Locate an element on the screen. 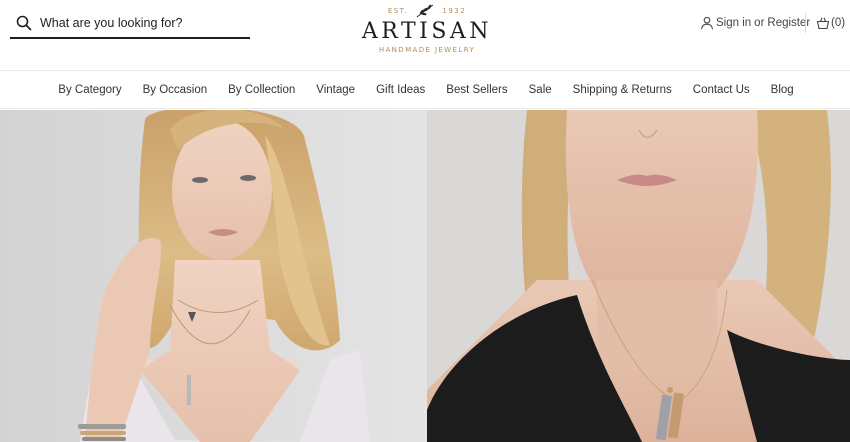  cart-button: (0) is located at coordinates (830, 23).